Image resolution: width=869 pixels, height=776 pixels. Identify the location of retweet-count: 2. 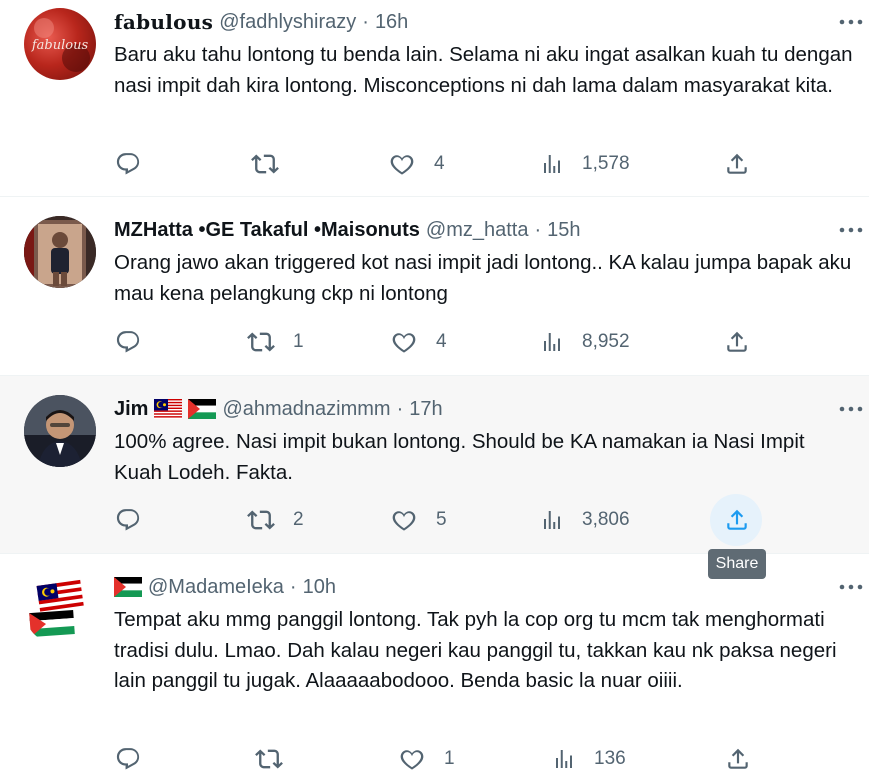
(298, 519).